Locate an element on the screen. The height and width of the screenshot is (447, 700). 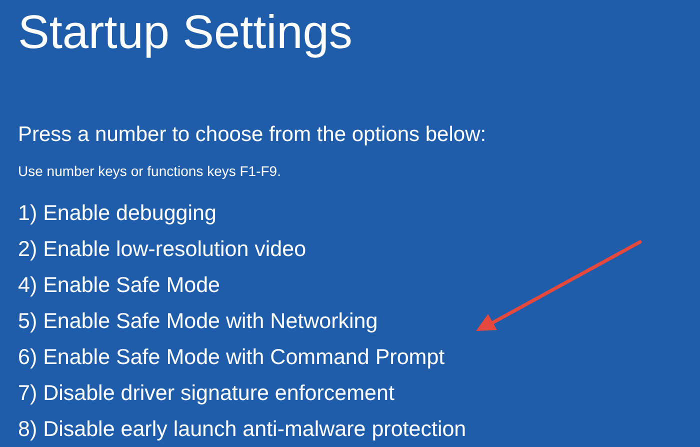
menu-option: 1) Enable debugging is located at coordinates (117, 213).